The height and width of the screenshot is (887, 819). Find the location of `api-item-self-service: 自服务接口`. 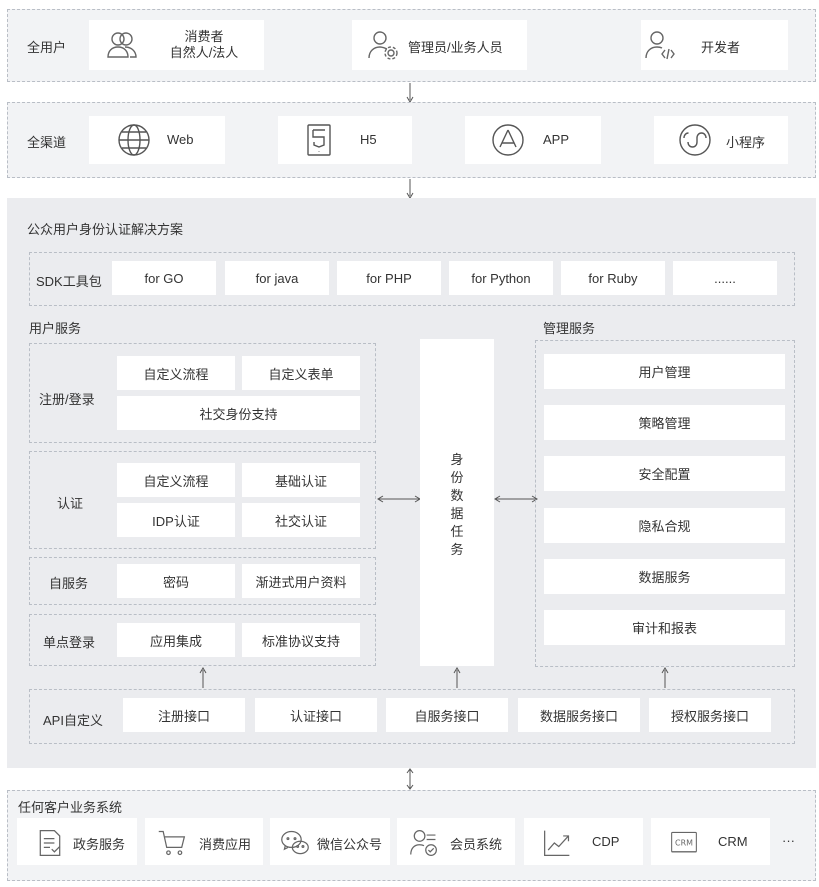

api-item-self-service: 自服务接口 is located at coordinates (447, 715).